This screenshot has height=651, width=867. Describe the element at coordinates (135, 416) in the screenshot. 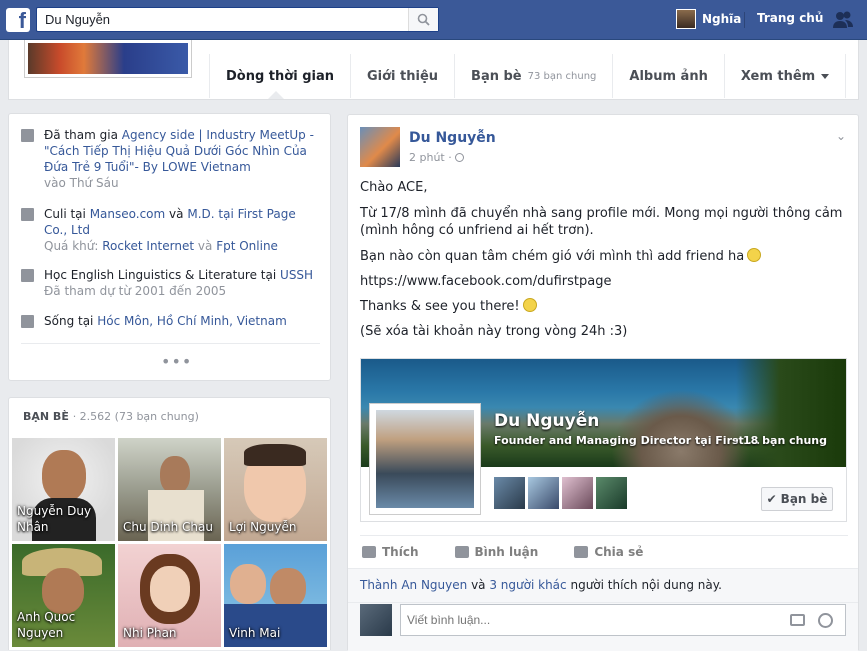

I see `friends-count: · 2.562 (73 bạn chung)` at that location.